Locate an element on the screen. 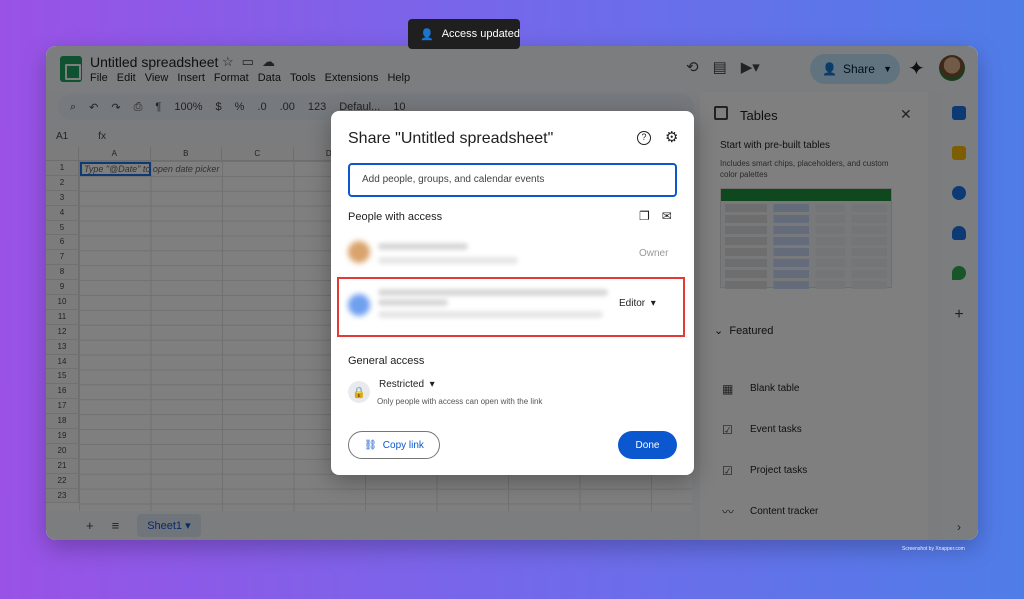 This screenshot has height=599, width=1024. email-icon: ✉ is located at coordinates (667, 216).